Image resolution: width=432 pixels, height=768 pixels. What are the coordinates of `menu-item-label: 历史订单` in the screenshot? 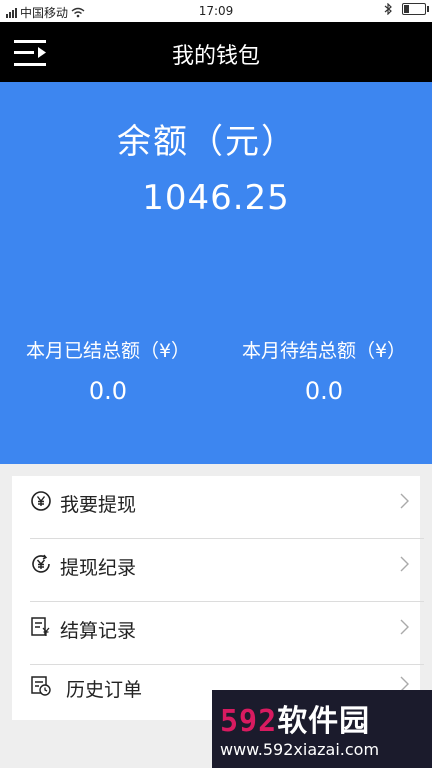 It's located at (104, 690).